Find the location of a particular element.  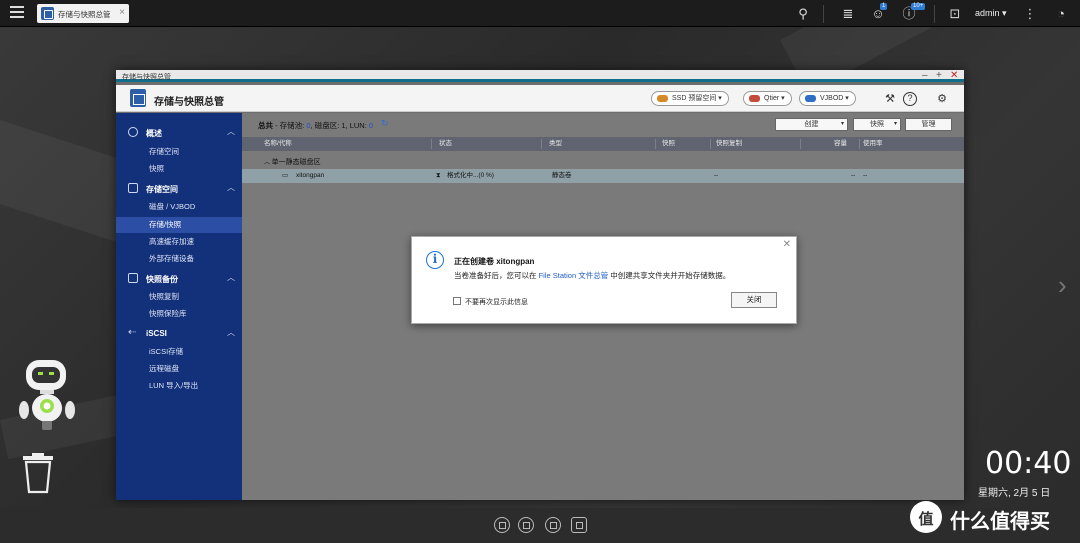

column-header: 名称/代称 is located at coordinates (278, 144).